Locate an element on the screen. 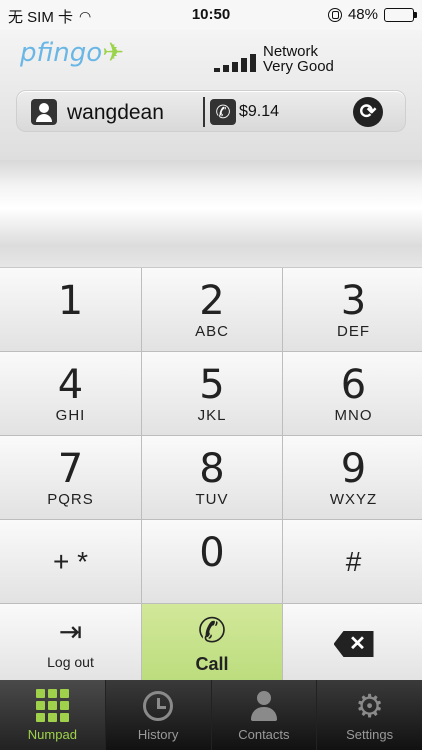  key-3: 3 DEF is located at coordinates (352, 309).